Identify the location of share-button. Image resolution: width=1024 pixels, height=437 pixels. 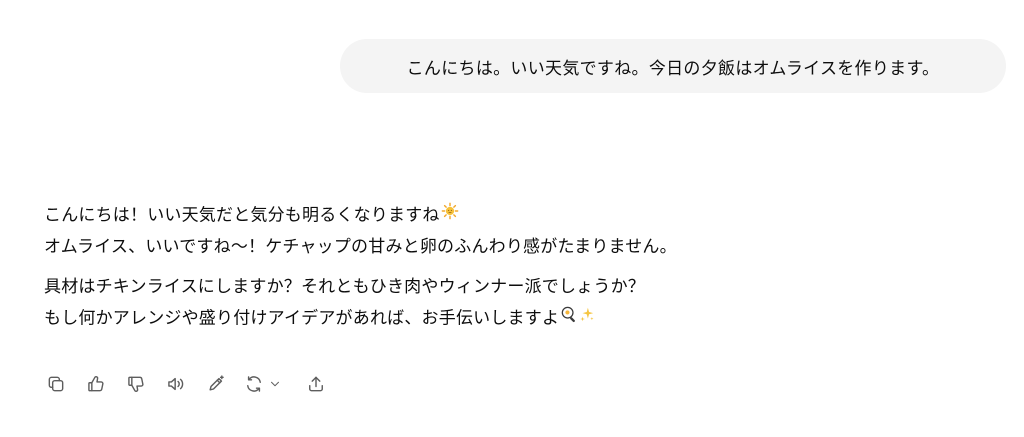
(316, 384).